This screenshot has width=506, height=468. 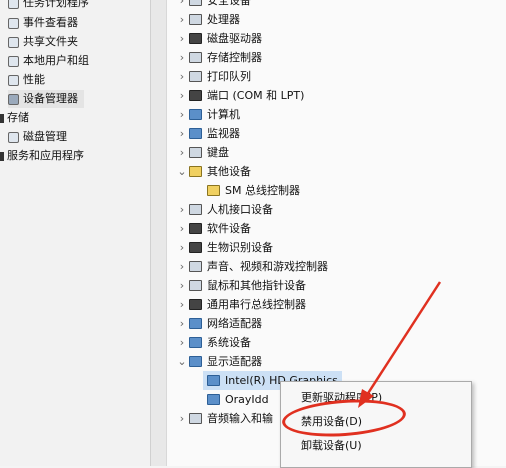 I want to click on annotation-arrow-icon, so click(x=400, y=344).